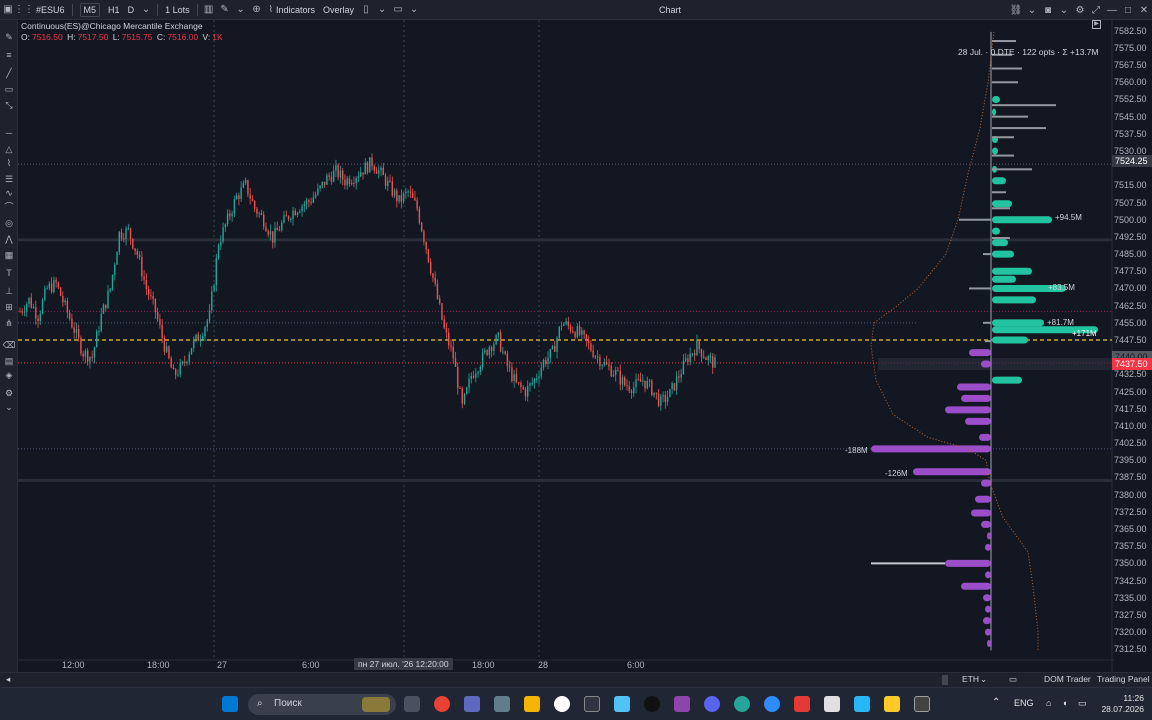 This screenshot has width=1152, height=720. Describe the element at coordinates (622, 704) in the screenshot. I see `notepad-icon` at that location.